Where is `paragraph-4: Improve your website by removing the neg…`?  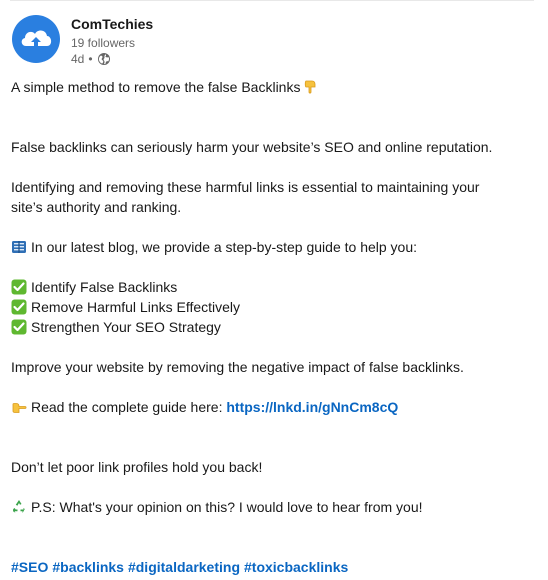 paragraph-4: Improve your website by removing the neg… is located at coordinates (237, 367).